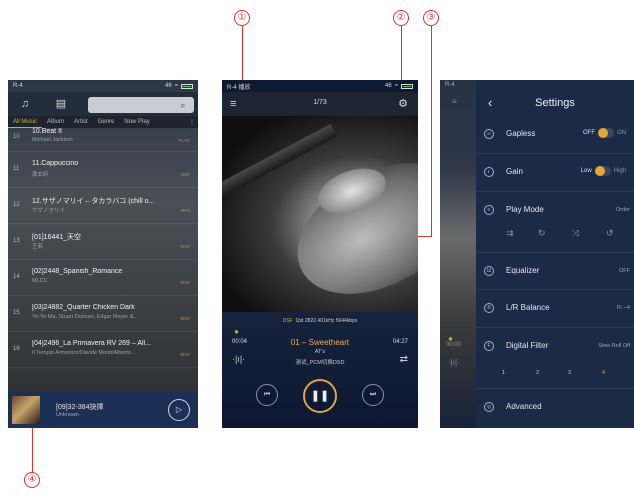 This screenshot has width=634, height=497. What do you see at coordinates (450, 85) in the screenshot?
I see `device-name: R-4` at bounding box center [450, 85].